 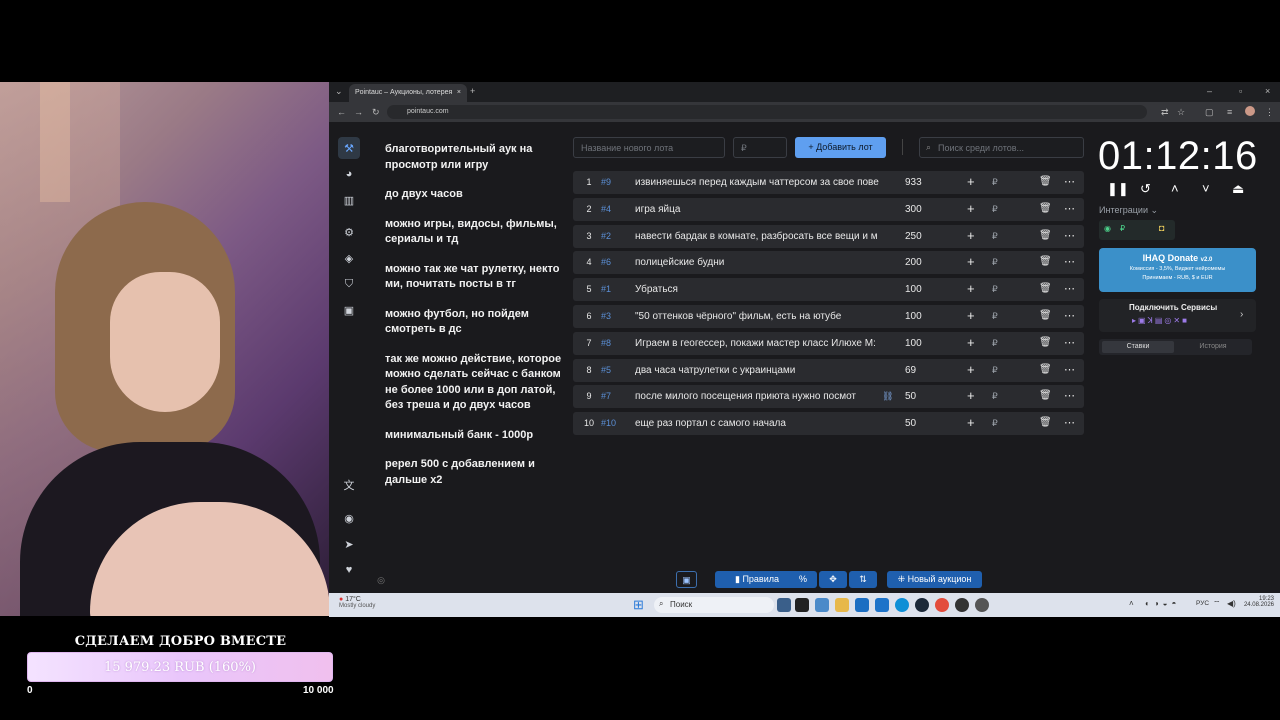 I want to click on pause-icon: ❚❚, so click(x=1118, y=189).